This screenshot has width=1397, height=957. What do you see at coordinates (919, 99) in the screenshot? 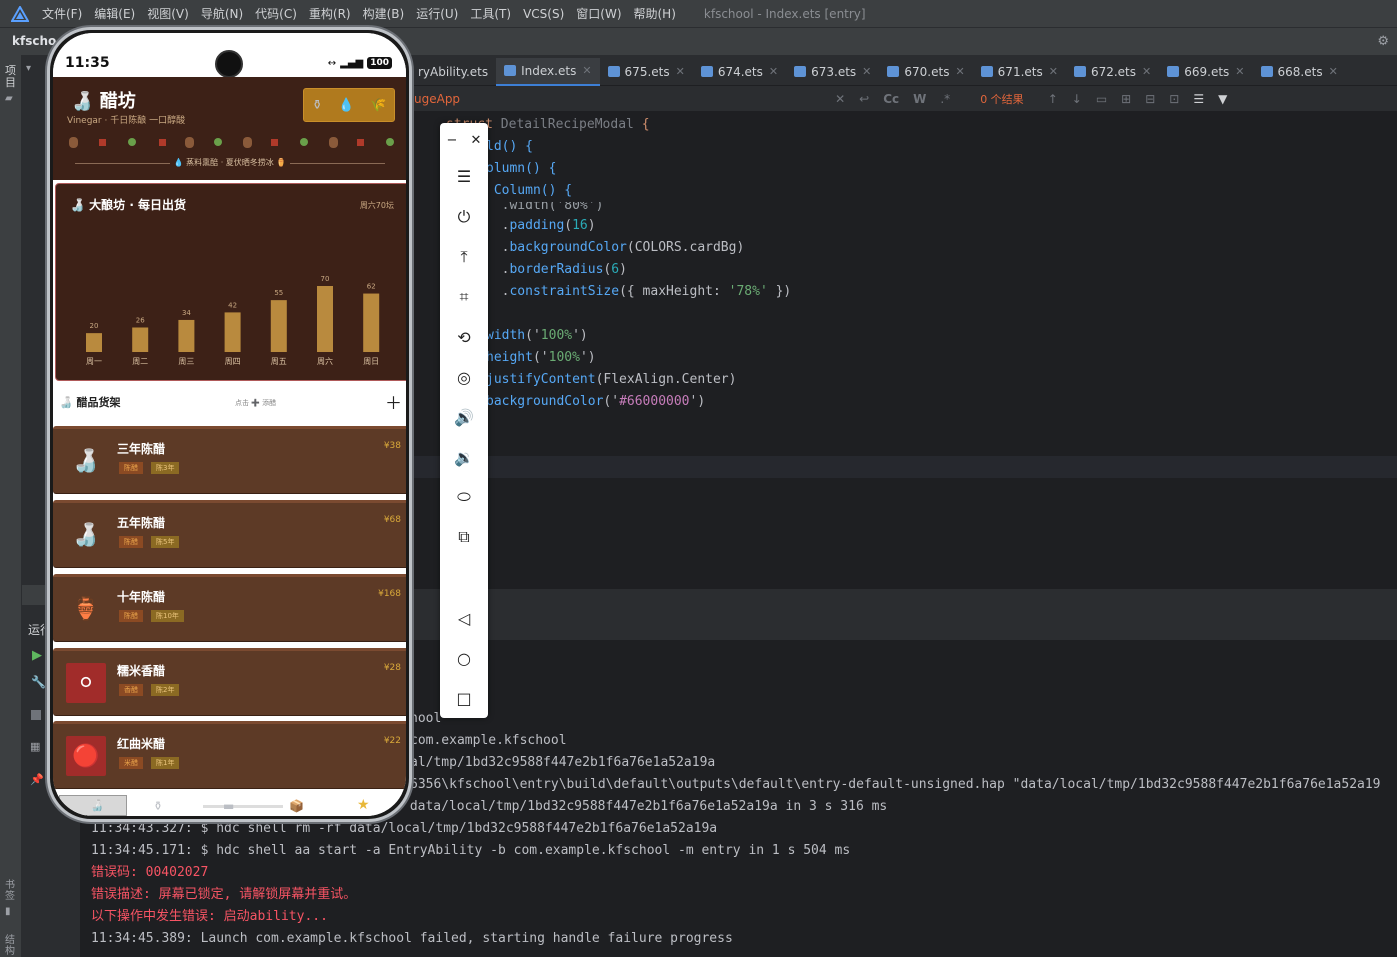
I see `whole-word-toggle: W` at bounding box center [919, 99].